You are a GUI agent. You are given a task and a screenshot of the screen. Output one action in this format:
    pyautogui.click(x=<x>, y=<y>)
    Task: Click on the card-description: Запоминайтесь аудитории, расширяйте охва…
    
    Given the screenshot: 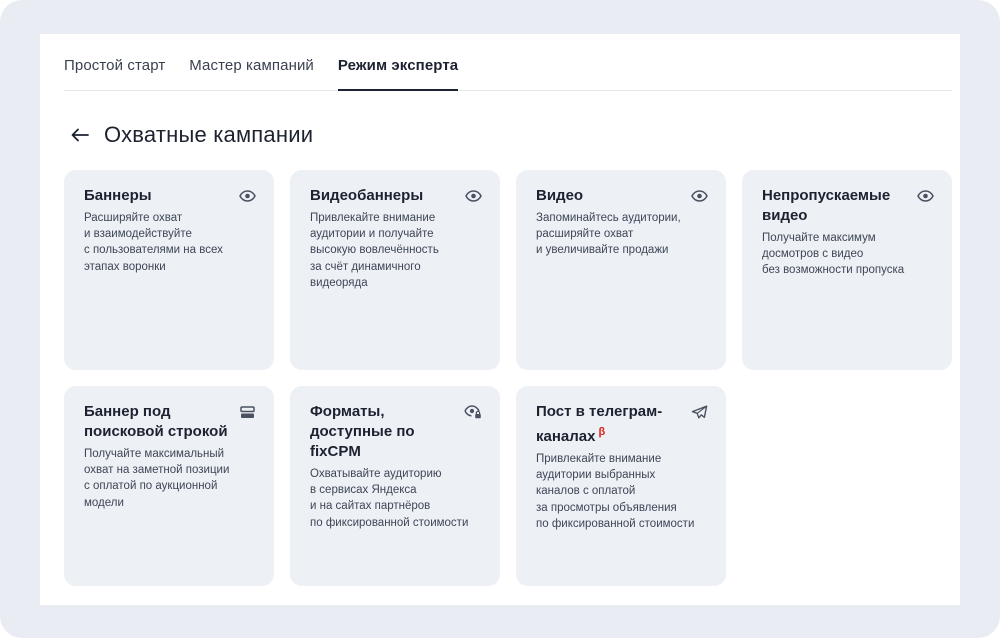 What is the action you would take?
    pyautogui.click(x=608, y=234)
    